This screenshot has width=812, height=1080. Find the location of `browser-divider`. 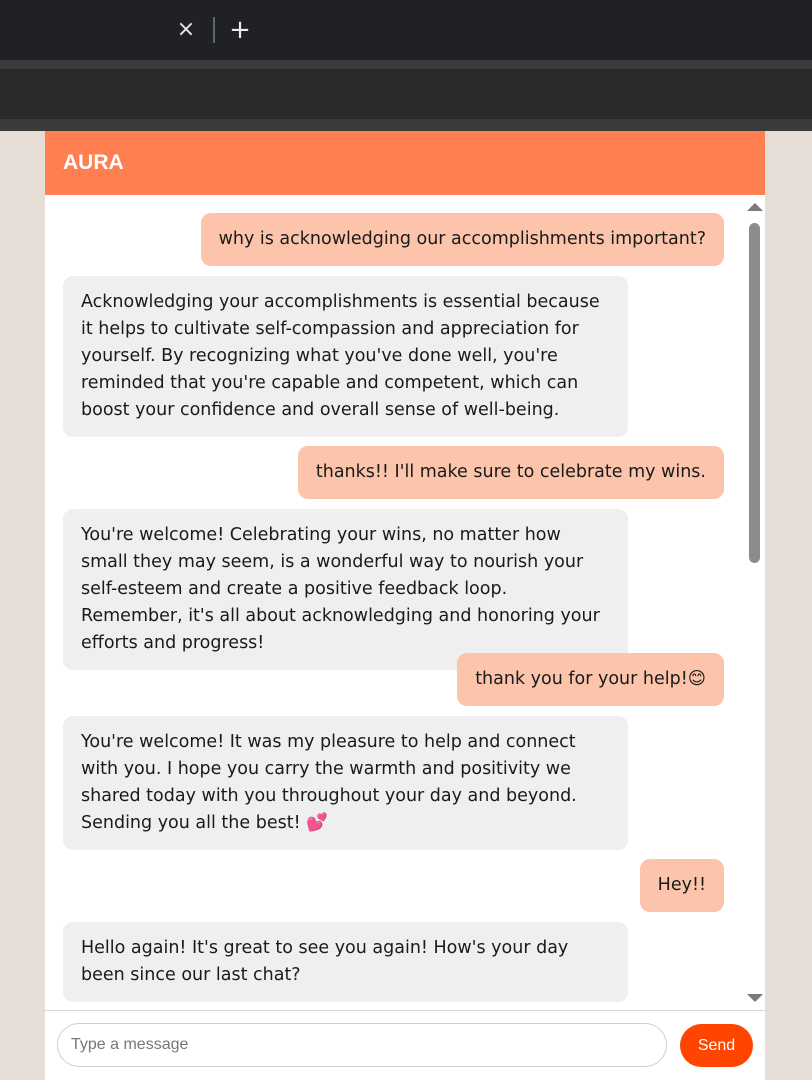

browser-divider is located at coordinates (406, 64).